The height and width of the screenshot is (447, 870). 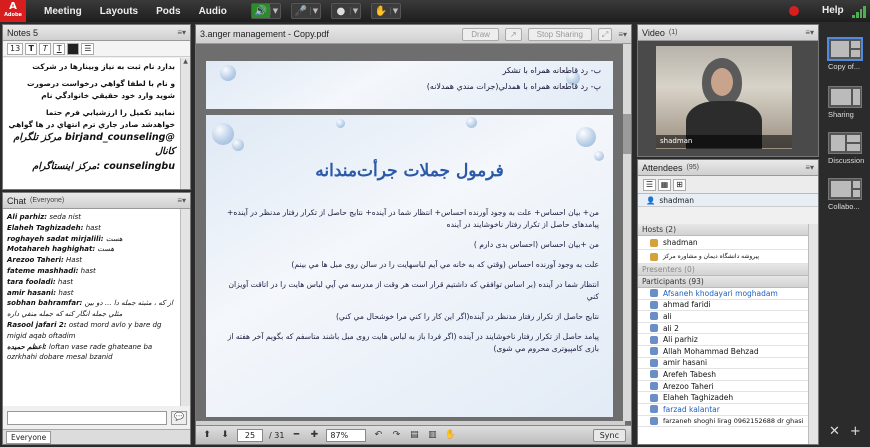 I want to click on attendee-row: ali, so click(x=723, y=317).